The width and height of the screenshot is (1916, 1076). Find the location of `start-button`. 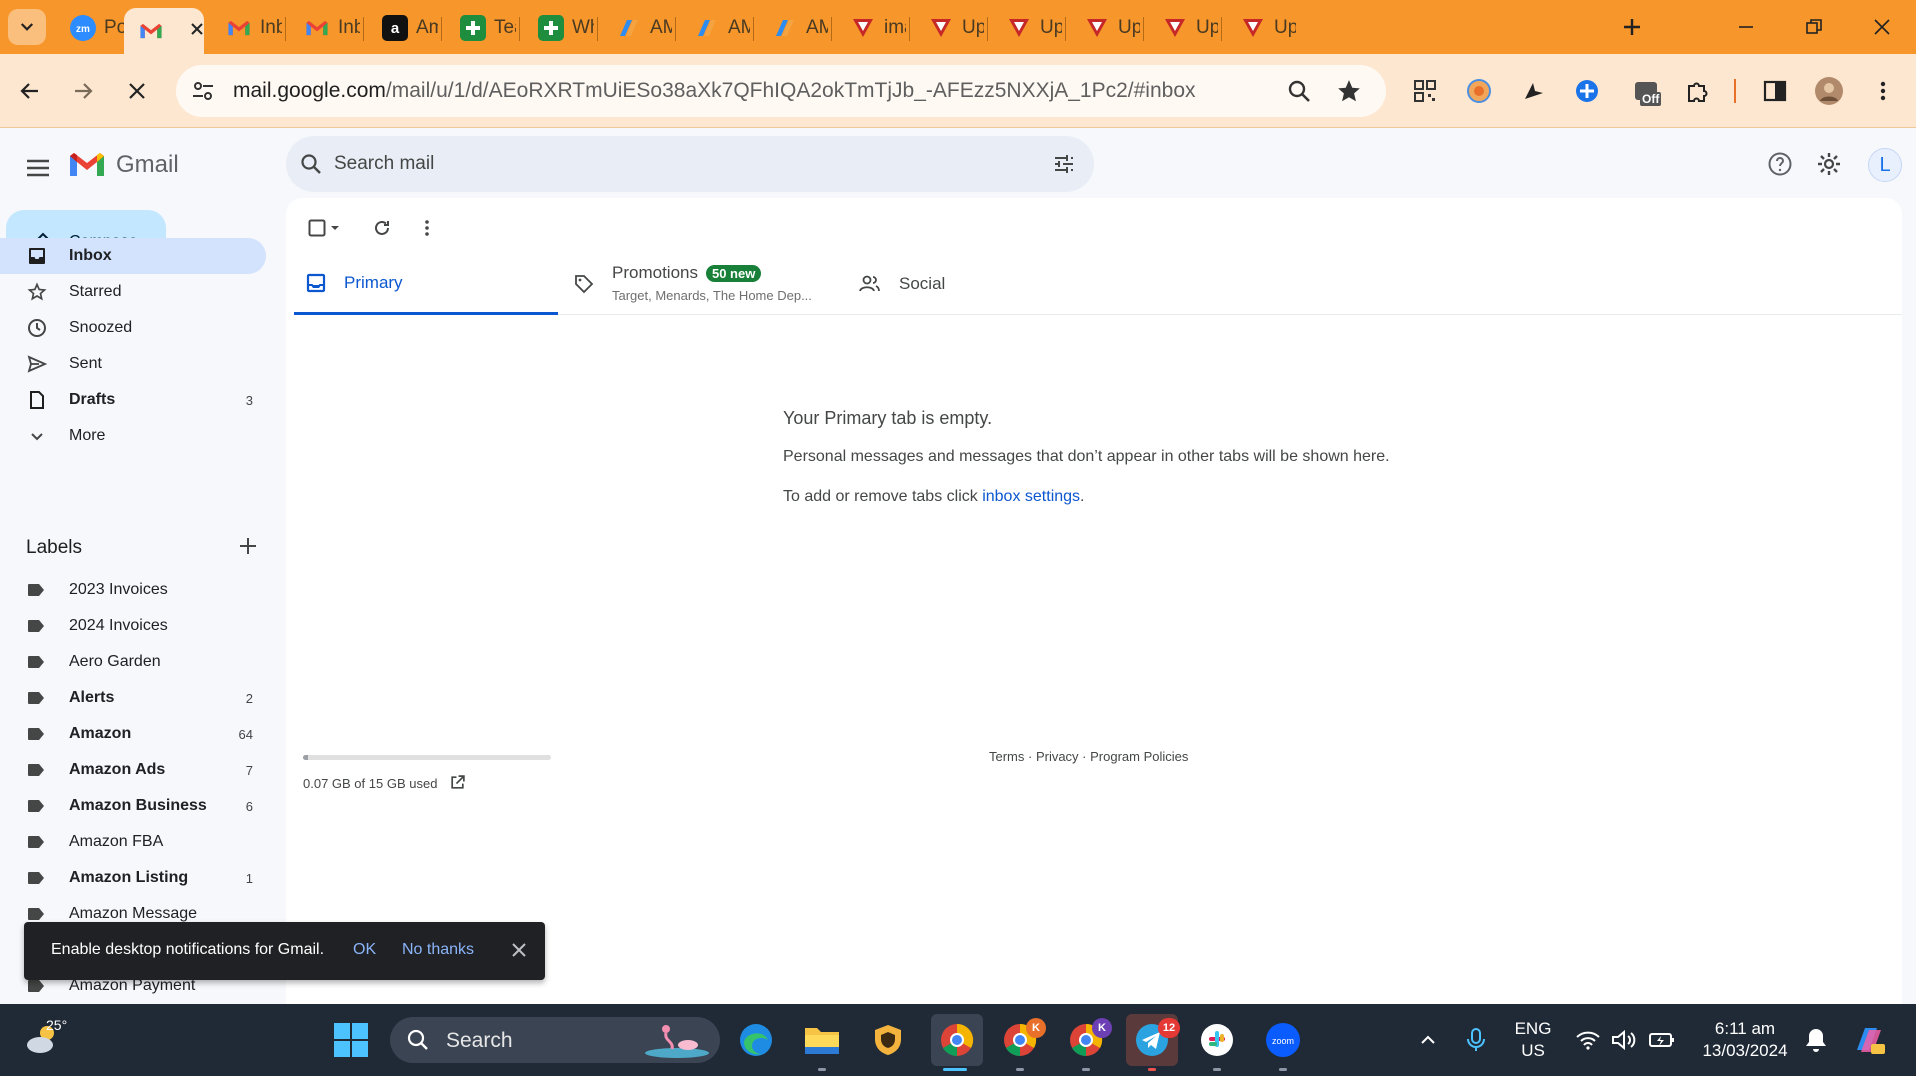

start-button is located at coordinates (351, 1040).